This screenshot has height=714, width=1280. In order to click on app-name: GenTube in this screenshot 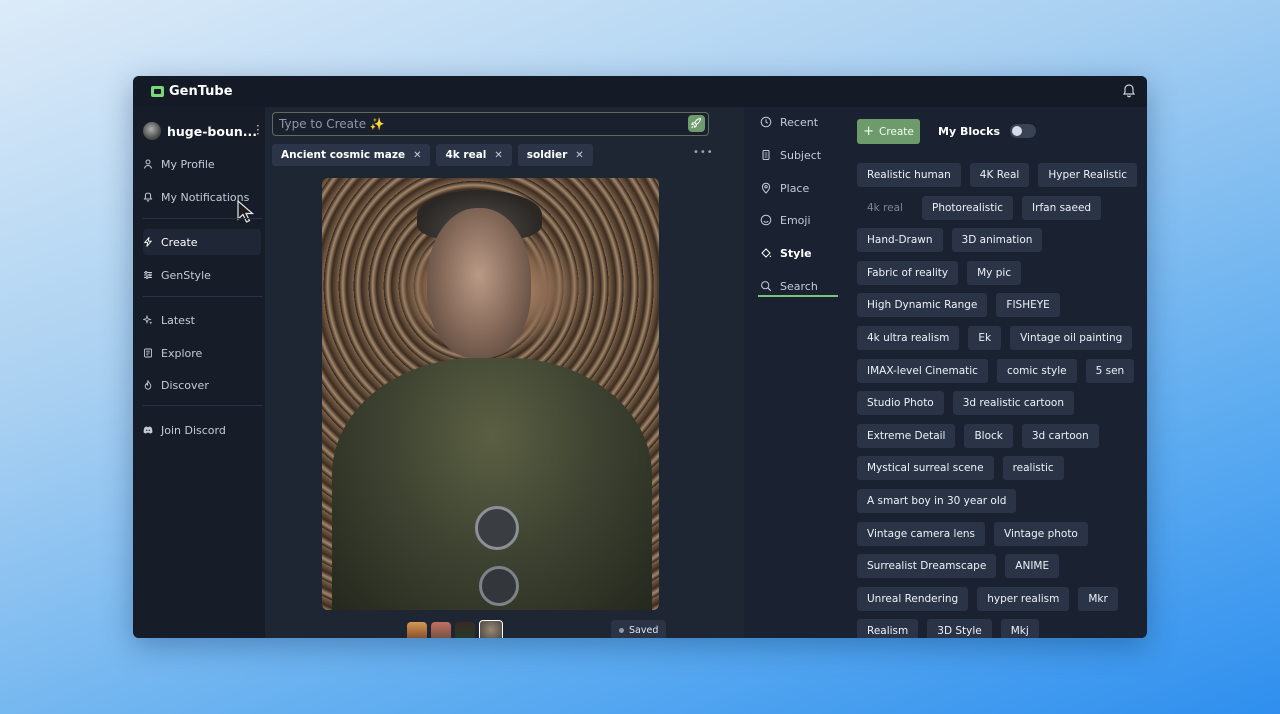, I will do `click(201, 91)`.